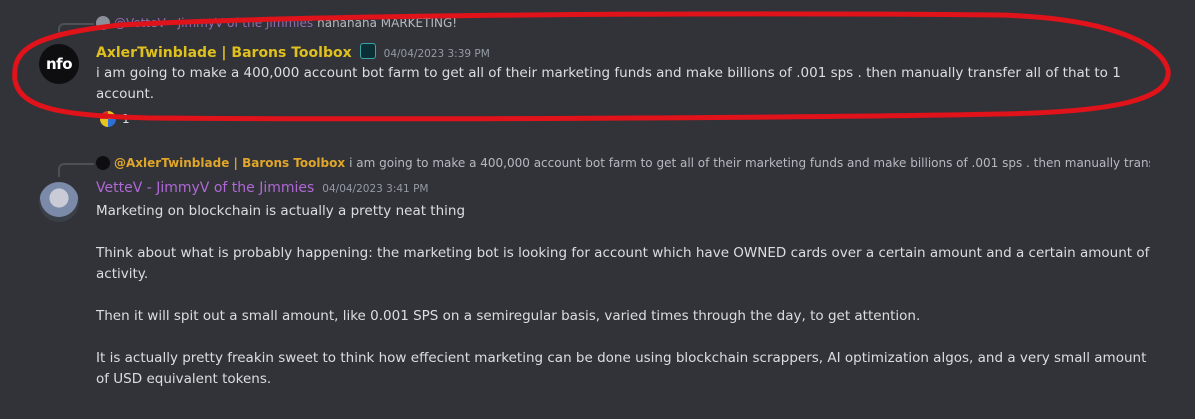  I want to click on avatar-logo-text: nfo, so click(59, 64).